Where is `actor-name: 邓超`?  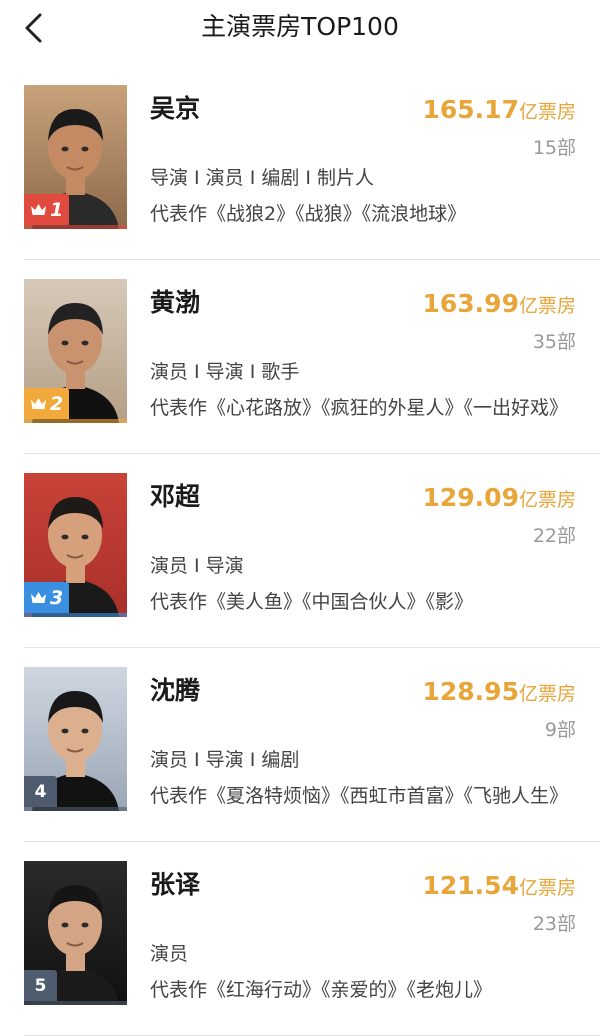 actor-name: 邓超 is located at coordinates (175, 497).